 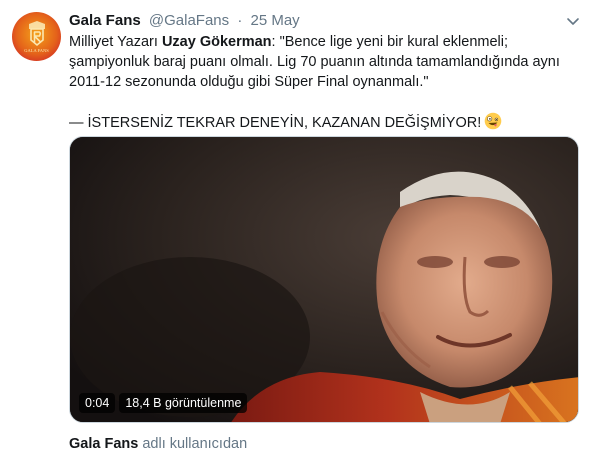 What do you see at coordinates (189, 20) in the screenshot?
I see `author-handle: @GalaFans` at bounding box center [189, 20].